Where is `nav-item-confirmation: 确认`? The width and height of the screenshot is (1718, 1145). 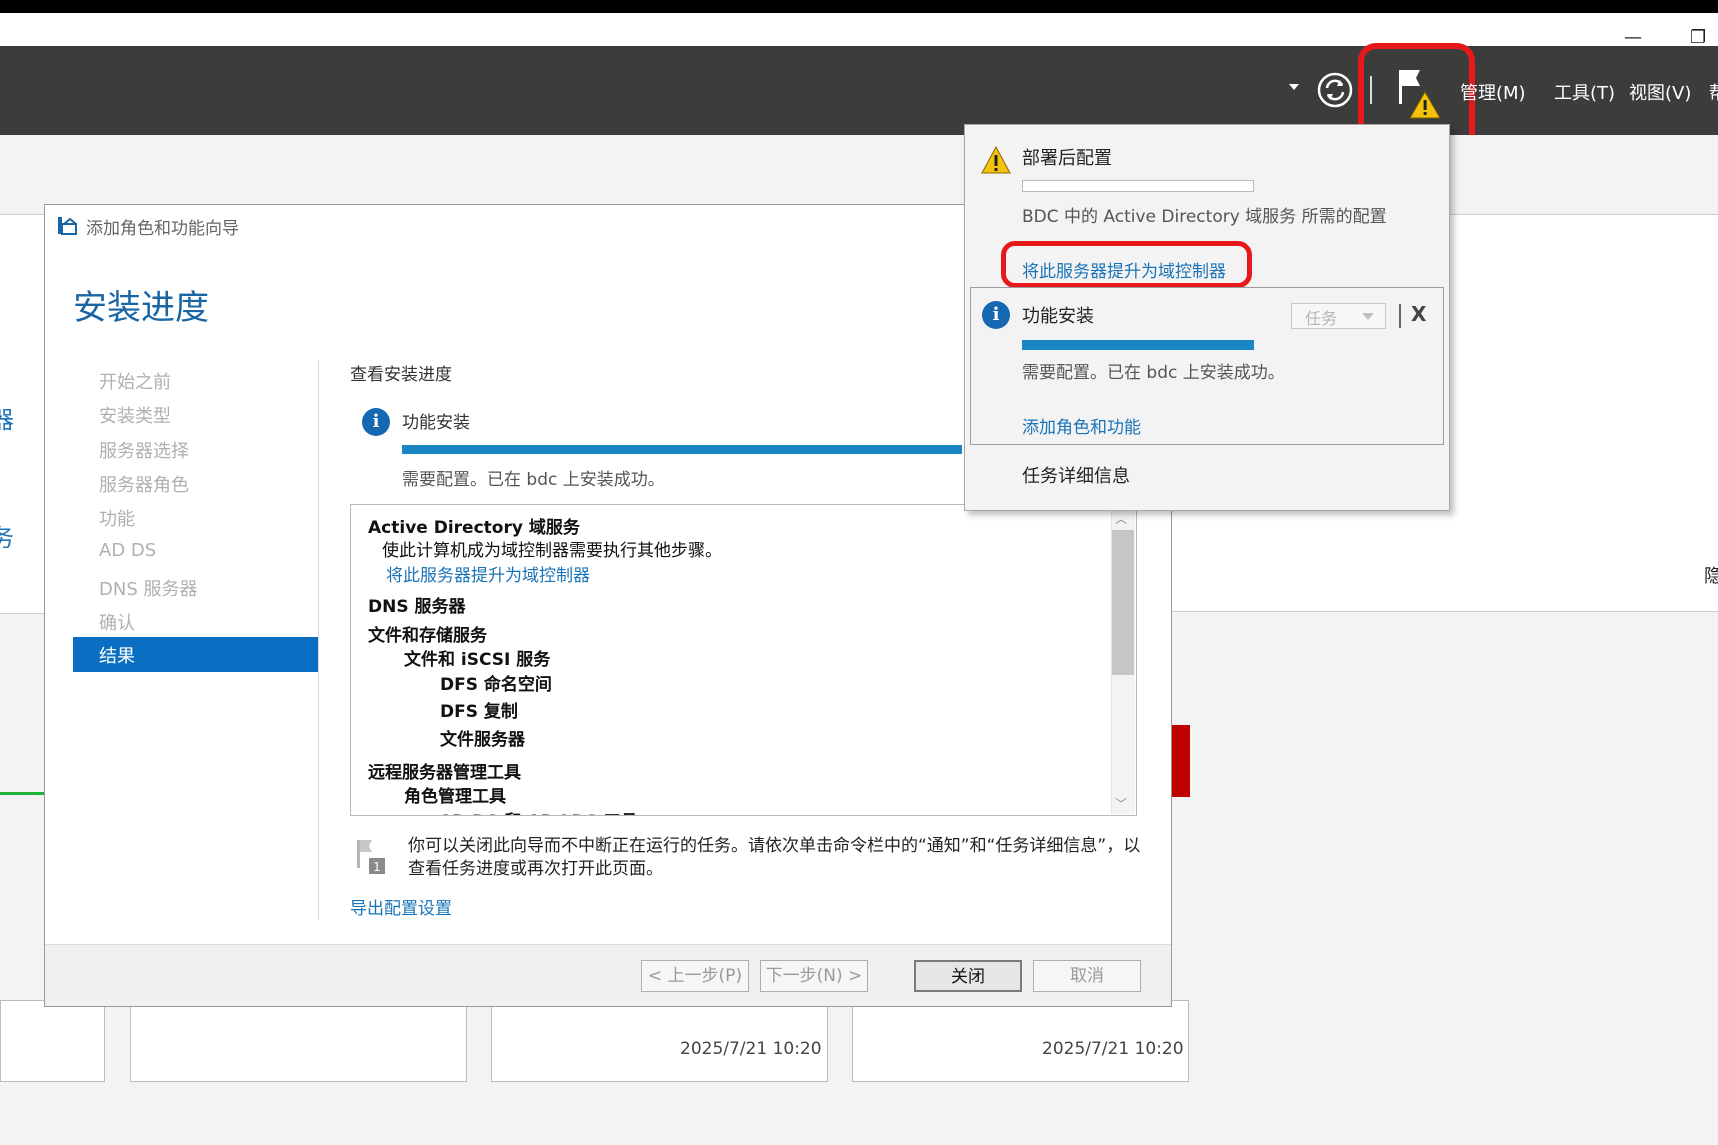
nav-item-confirmation: 确认 is located at coordinates (117, 623).